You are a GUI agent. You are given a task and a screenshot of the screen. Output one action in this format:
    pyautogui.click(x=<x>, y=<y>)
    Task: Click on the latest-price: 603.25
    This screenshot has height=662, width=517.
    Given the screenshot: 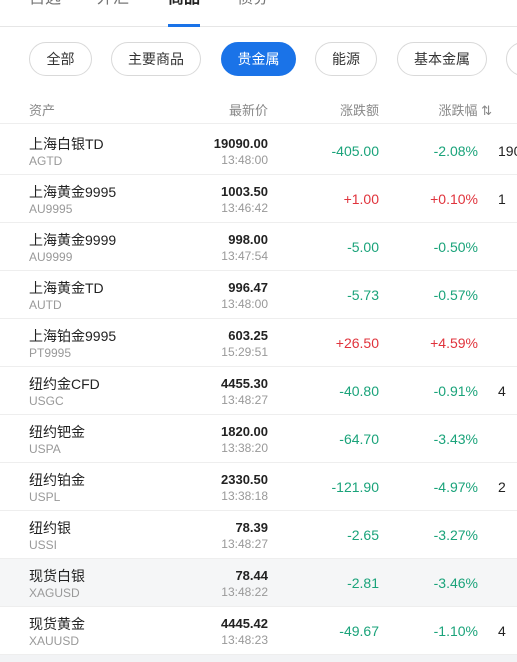 What is the action you would take?
    pyautogui.click(x=248, y=335)
    